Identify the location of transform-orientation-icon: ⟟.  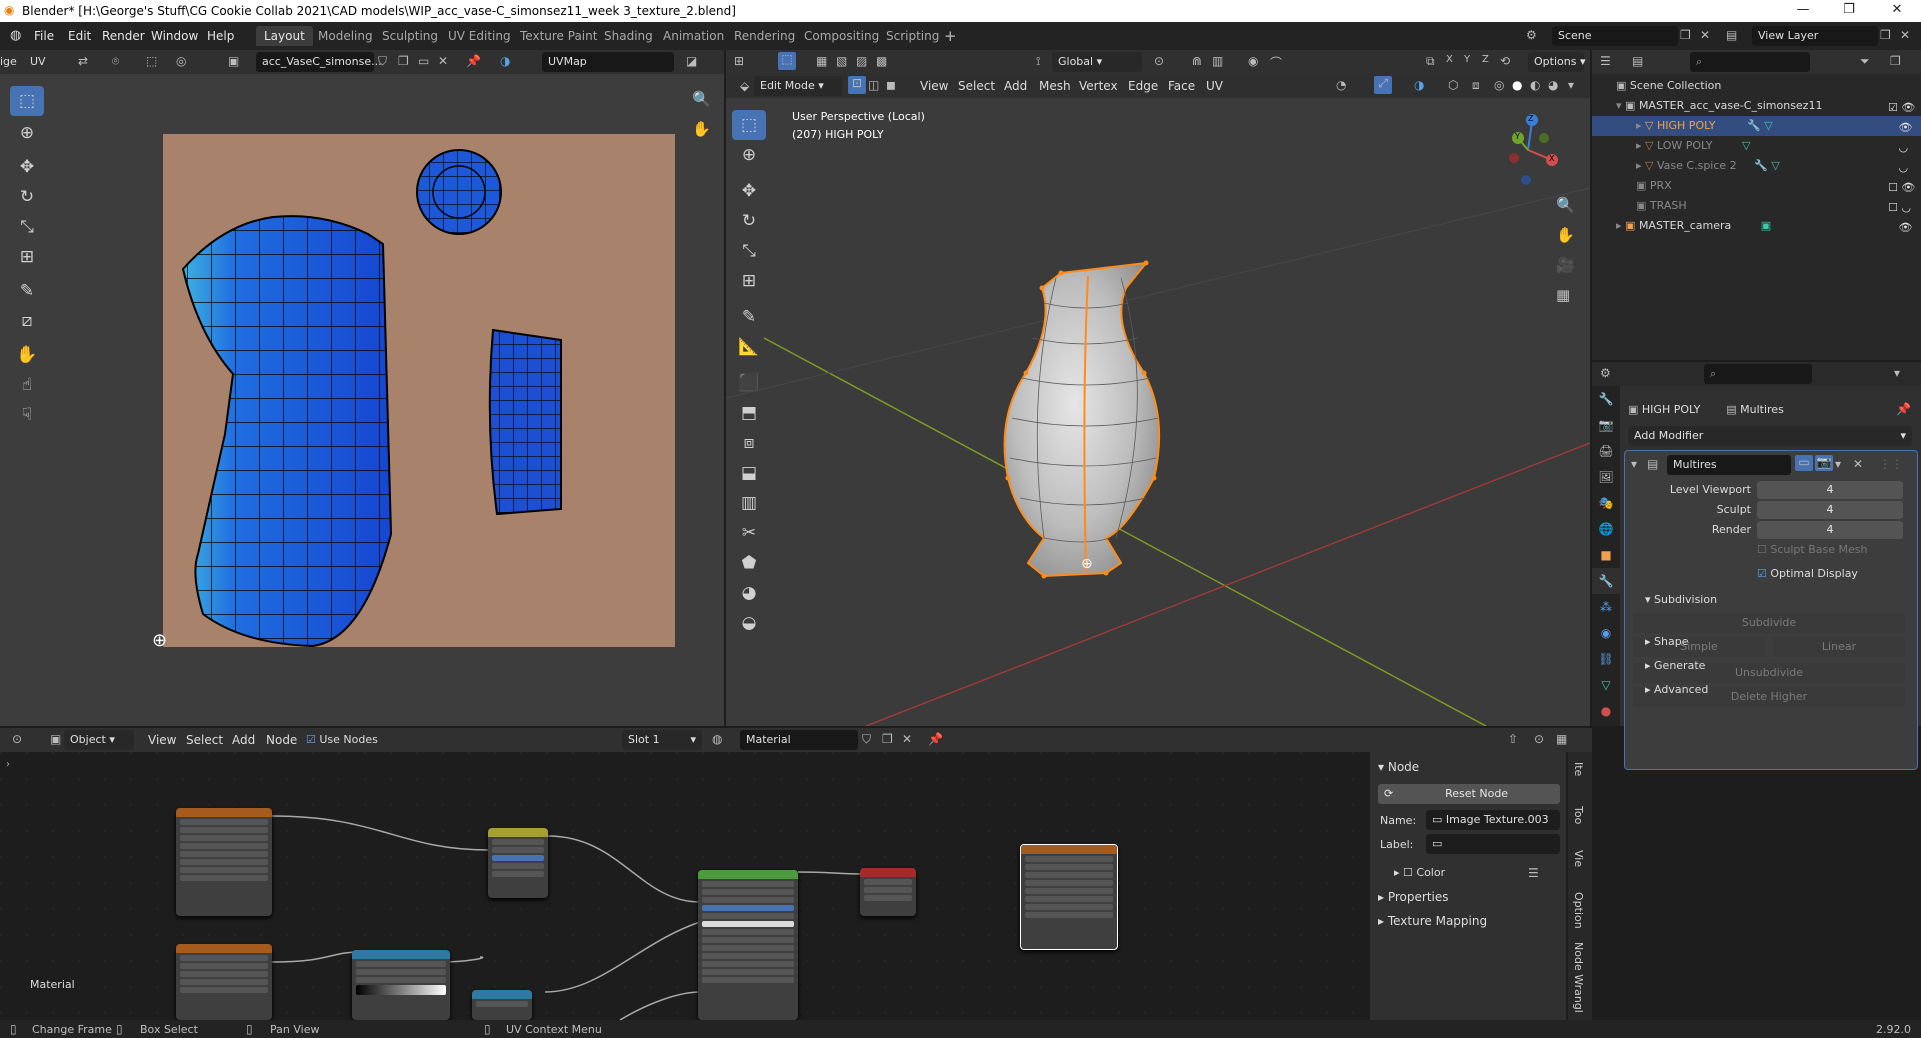
(1038, 61).